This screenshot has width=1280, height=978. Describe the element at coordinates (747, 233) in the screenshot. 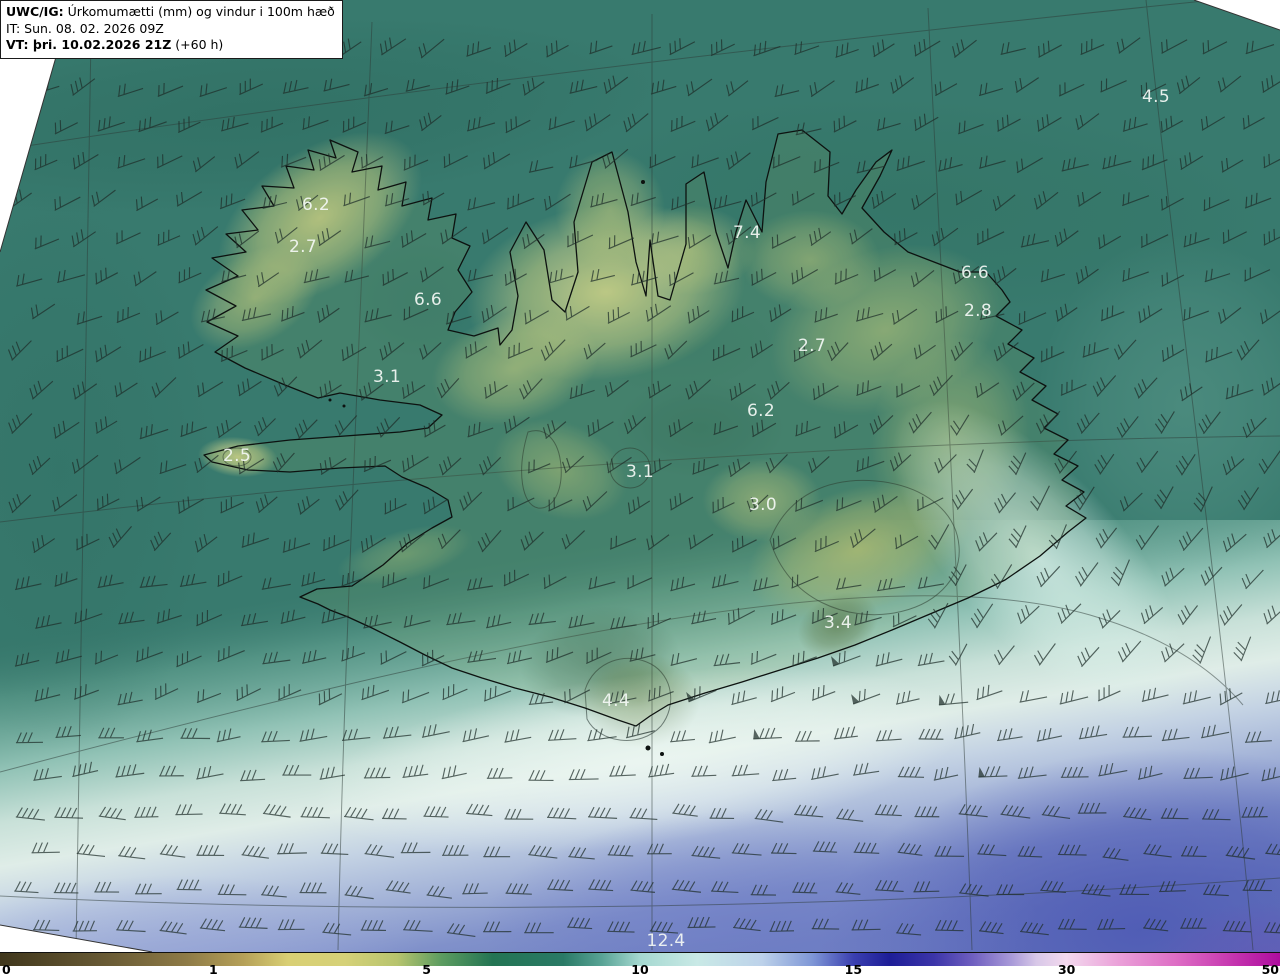

I see `contour-label: 7.4` at that location.